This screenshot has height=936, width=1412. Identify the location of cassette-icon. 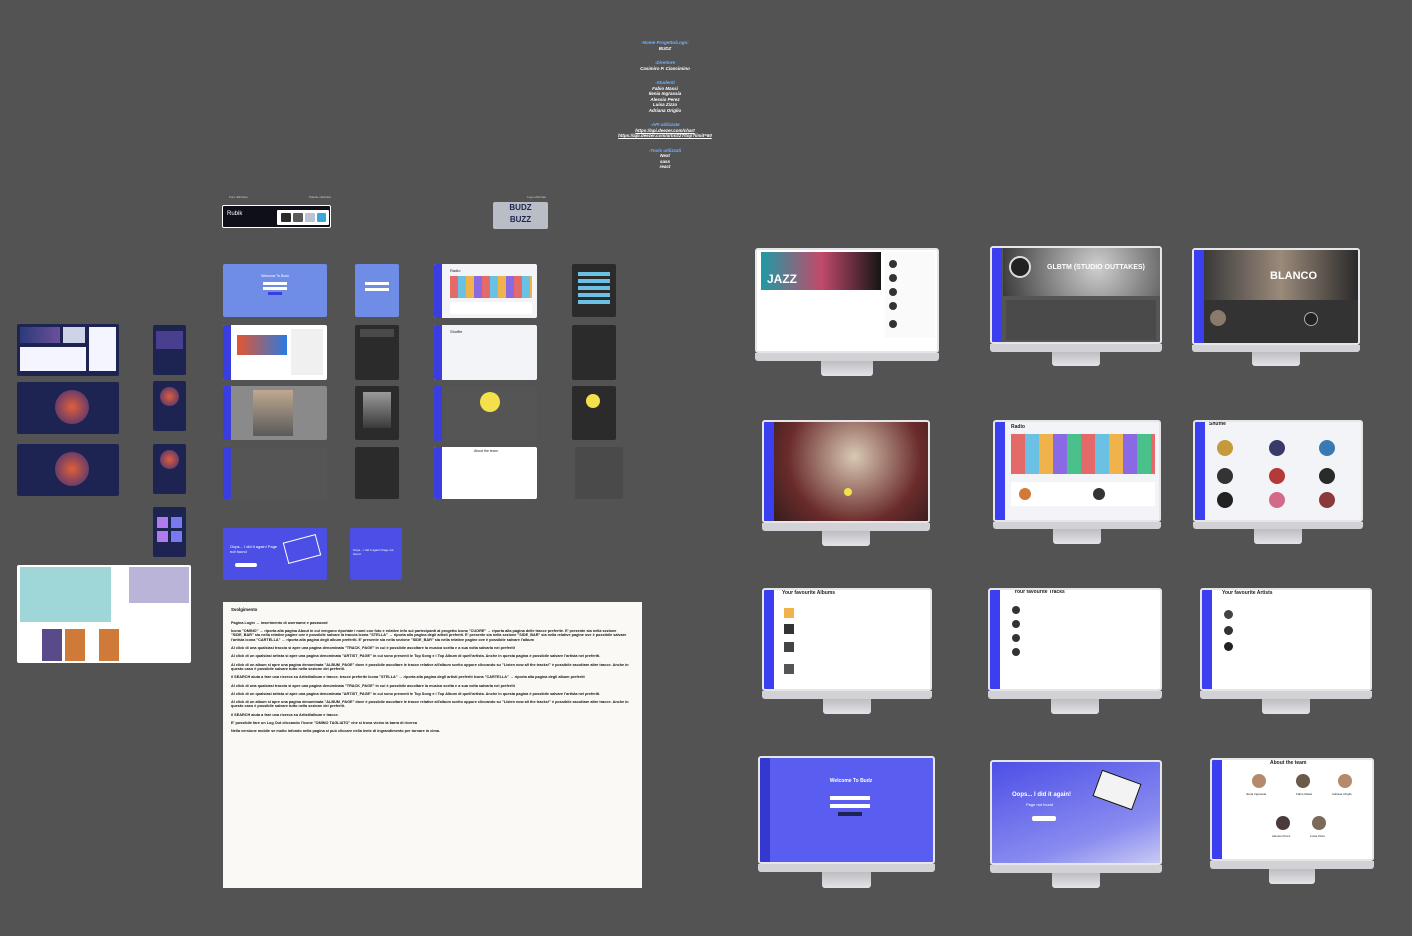
(302, 549).